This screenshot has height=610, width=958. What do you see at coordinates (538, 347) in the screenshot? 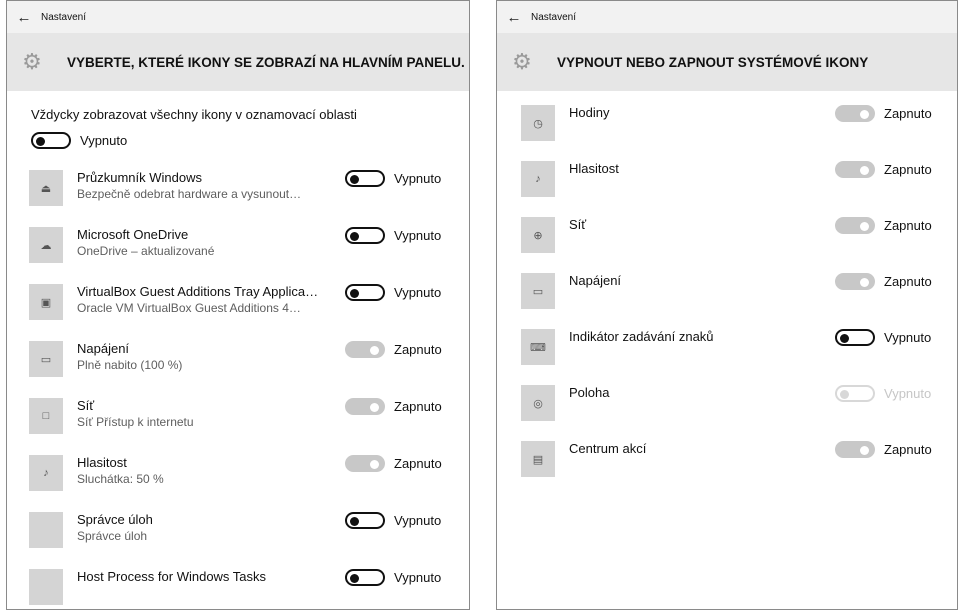
I see `keyboard-icon: ⌨` at bounding box center [538, 347].